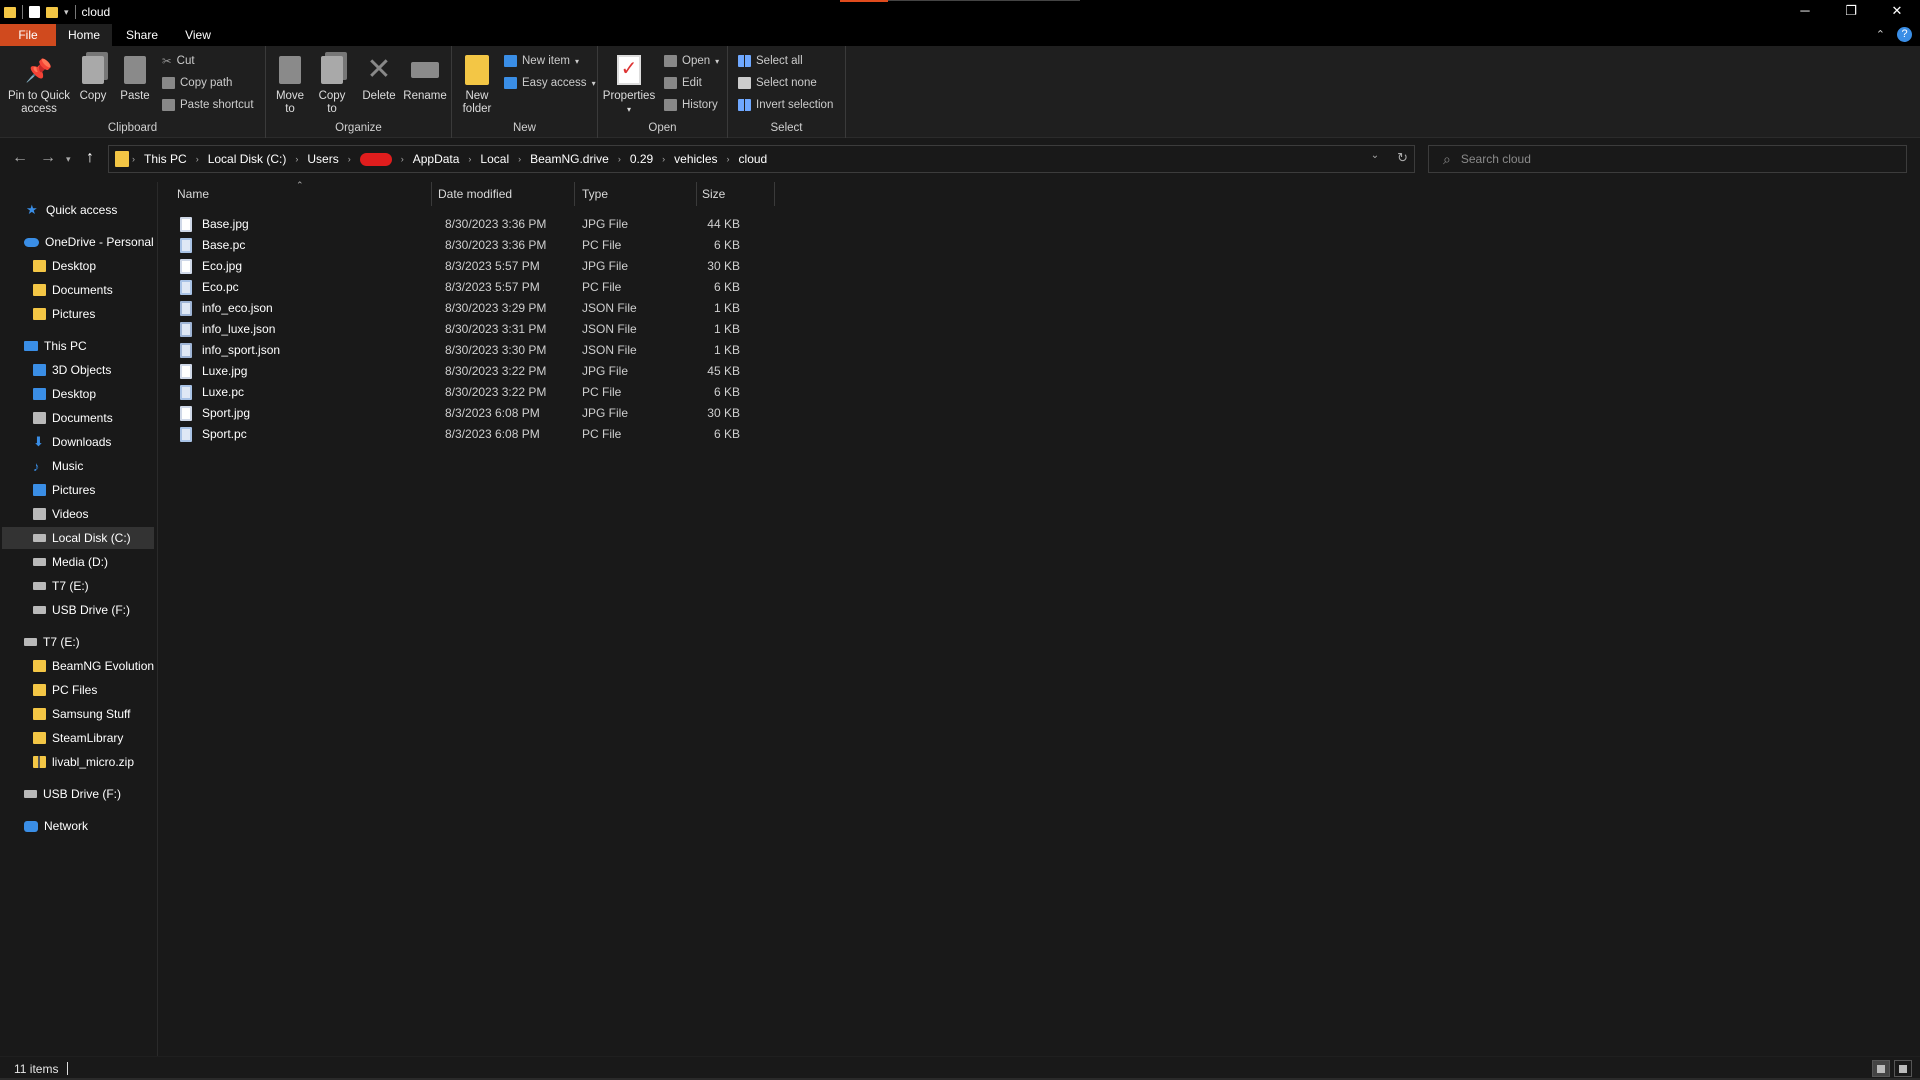  What do you see at coordinates (157, 619) in the screenshot?
I see `nav-scrollbar` at bounding box center [157, 619].